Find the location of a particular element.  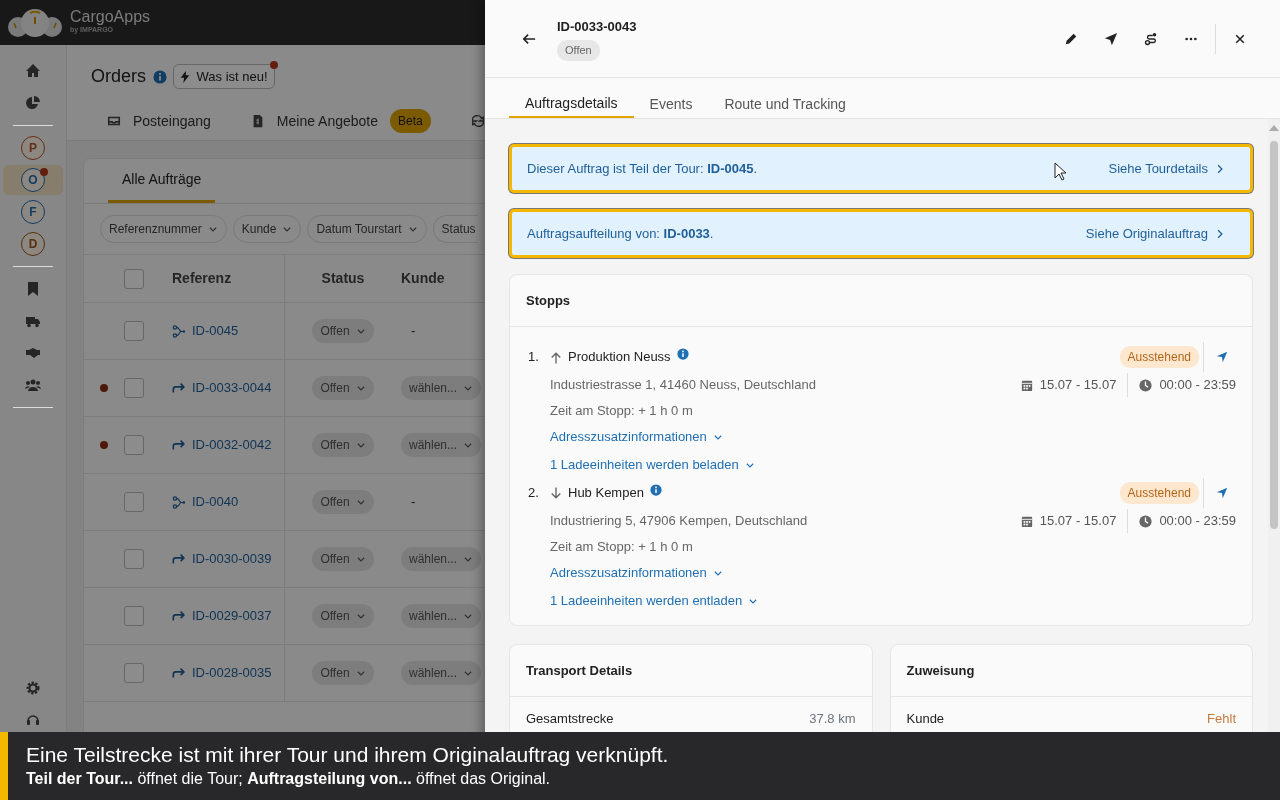

card-title: Stopps is located at coordinates (881, 301).